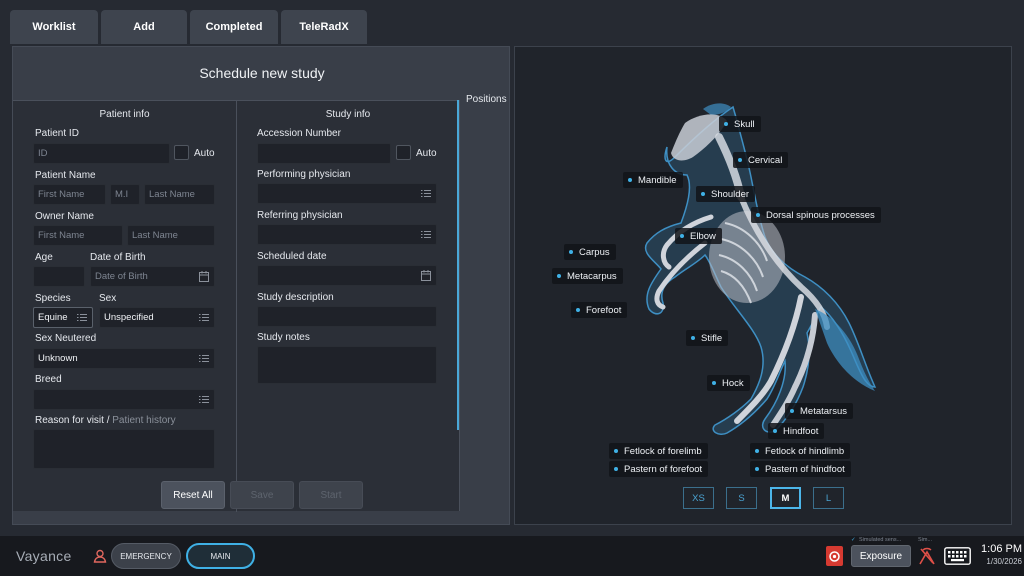 The height and width of the screenshot is (576, 1024). I want to click on save-button: Save, so click(262, 495).